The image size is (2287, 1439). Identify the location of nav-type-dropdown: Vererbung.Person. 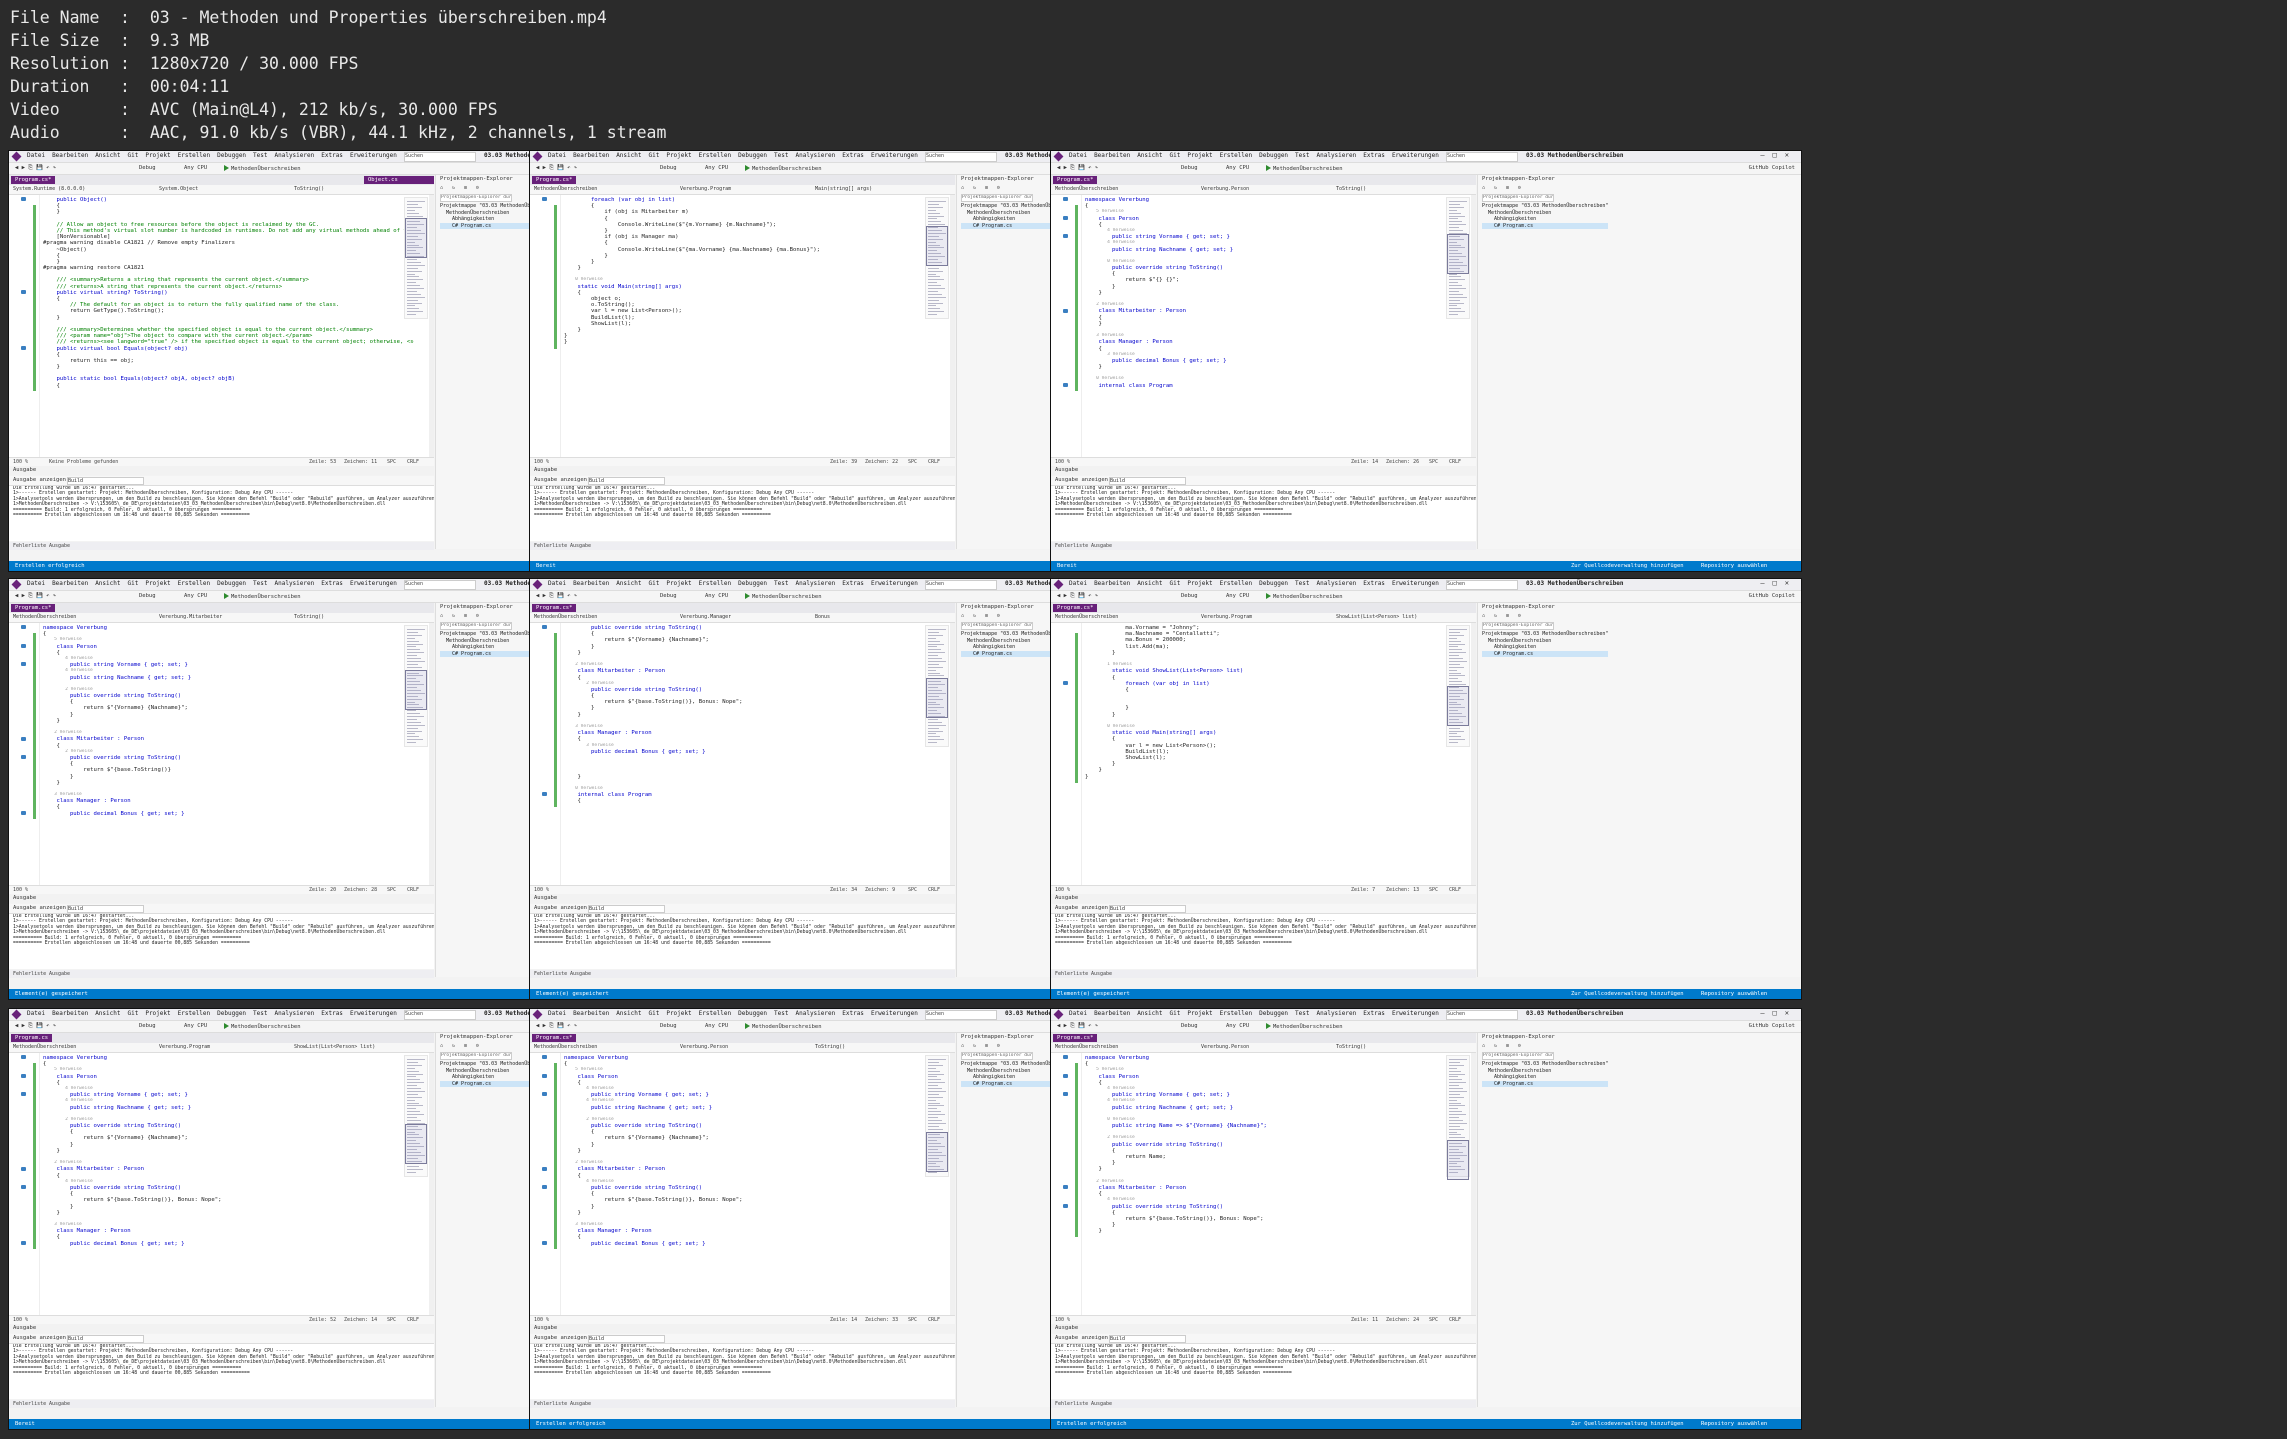
(1225, 189).